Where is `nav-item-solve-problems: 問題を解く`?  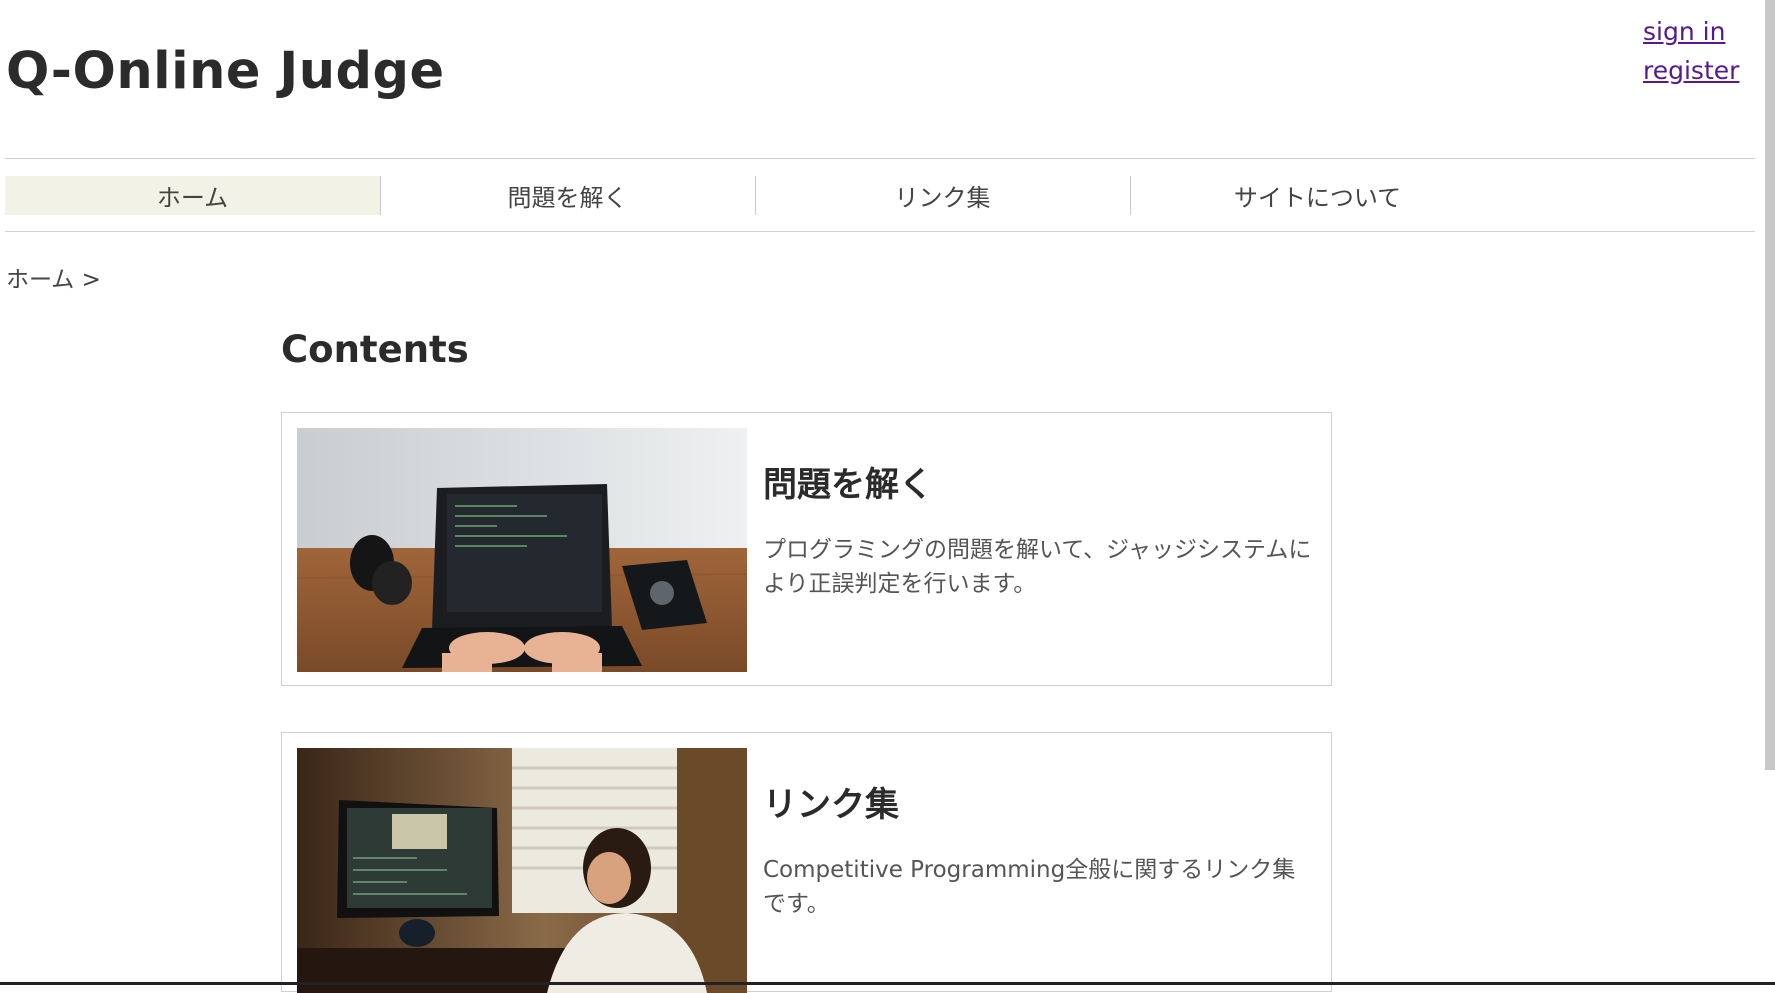
nav-item-solve-problems: 問題を解く is located at coordinates (568, 195).